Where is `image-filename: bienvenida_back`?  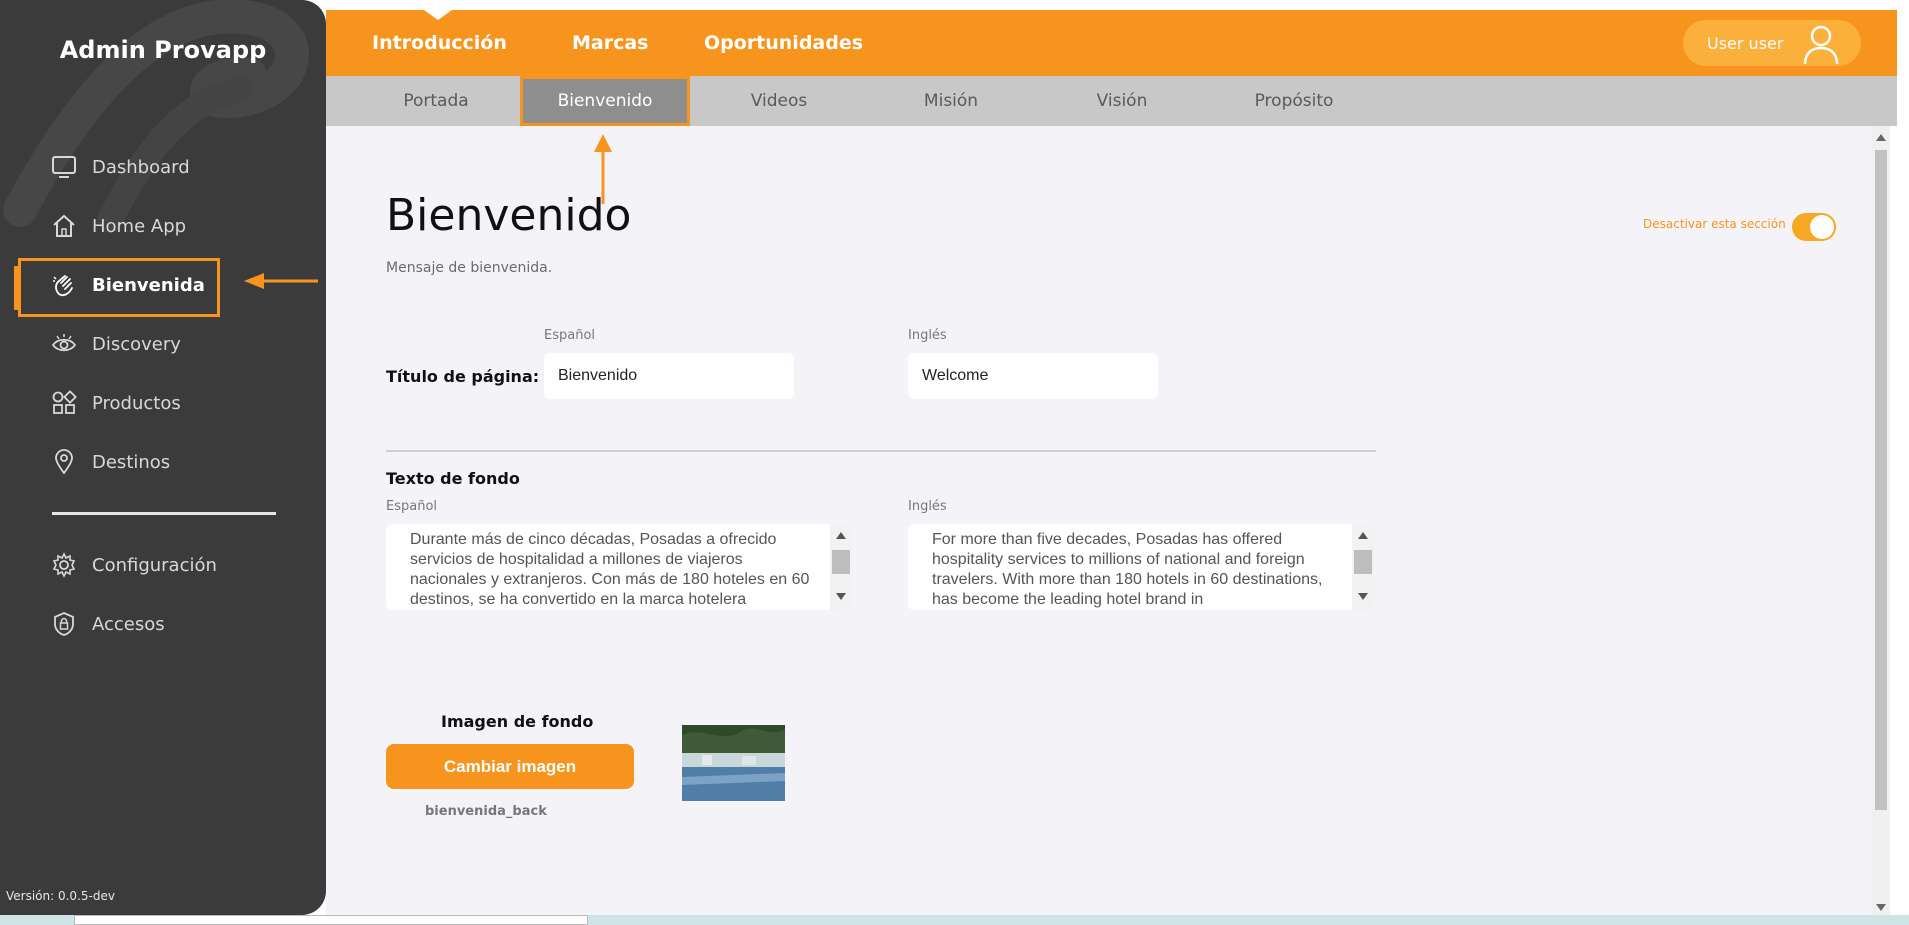 image-filename: bienvenida_back is located at coordinates (486, 811).